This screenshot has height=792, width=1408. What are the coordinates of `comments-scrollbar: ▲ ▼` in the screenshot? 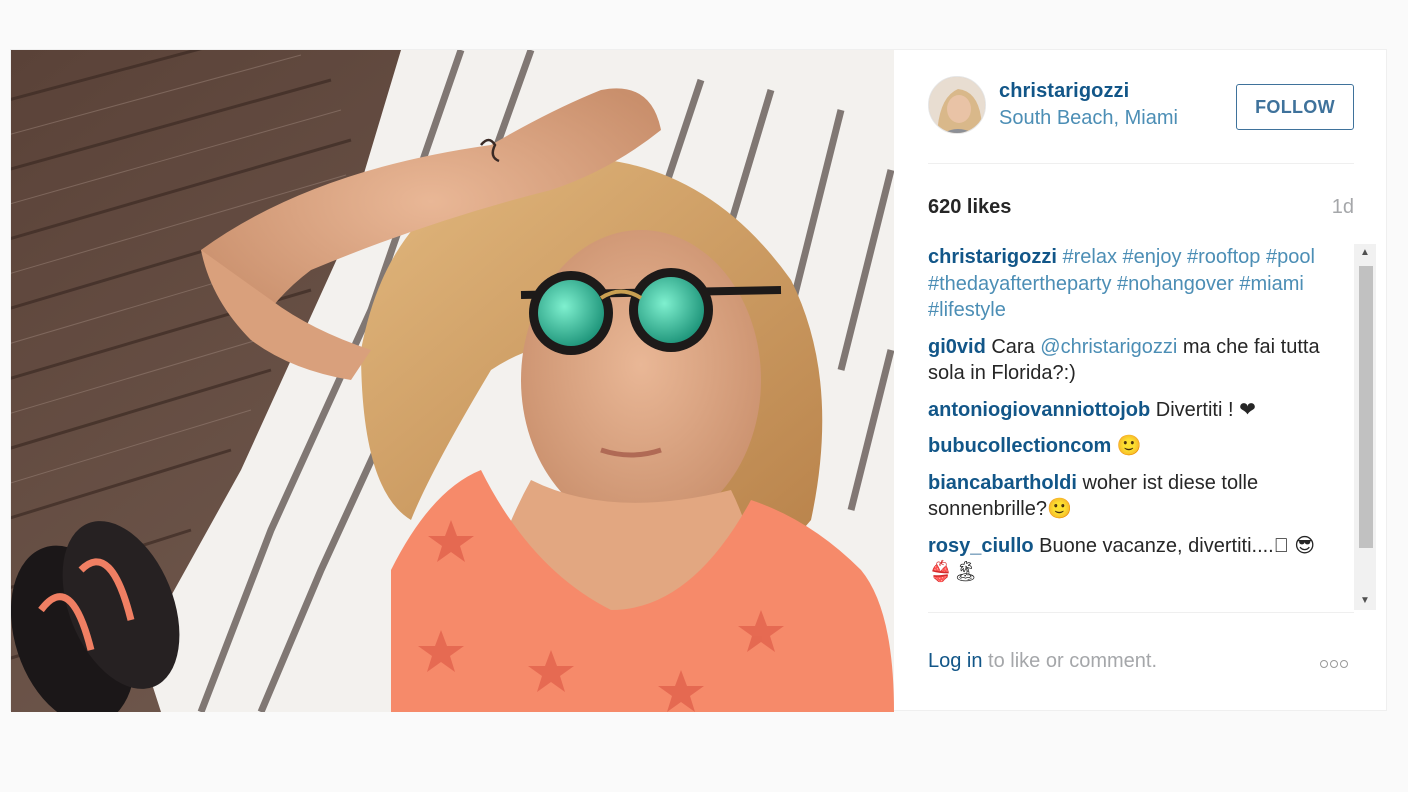 It's located at (1365, 427).